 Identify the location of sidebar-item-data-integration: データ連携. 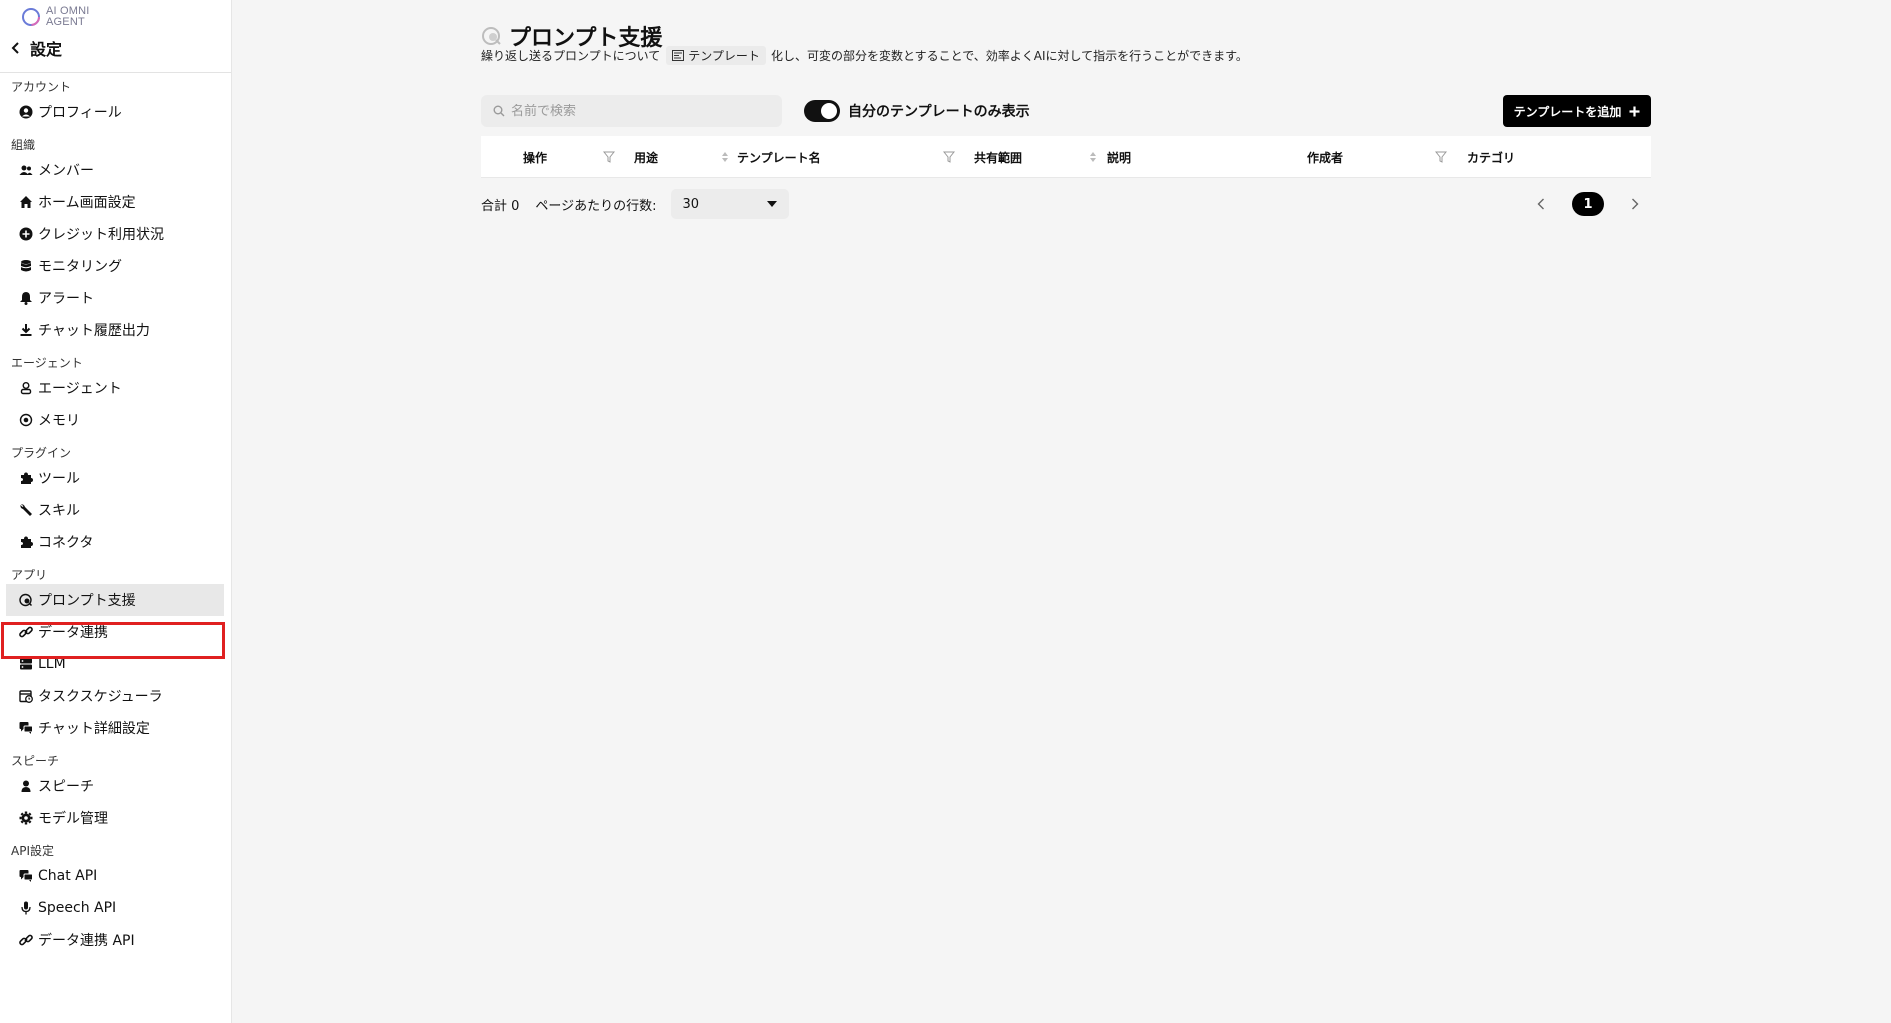
(115, 632).